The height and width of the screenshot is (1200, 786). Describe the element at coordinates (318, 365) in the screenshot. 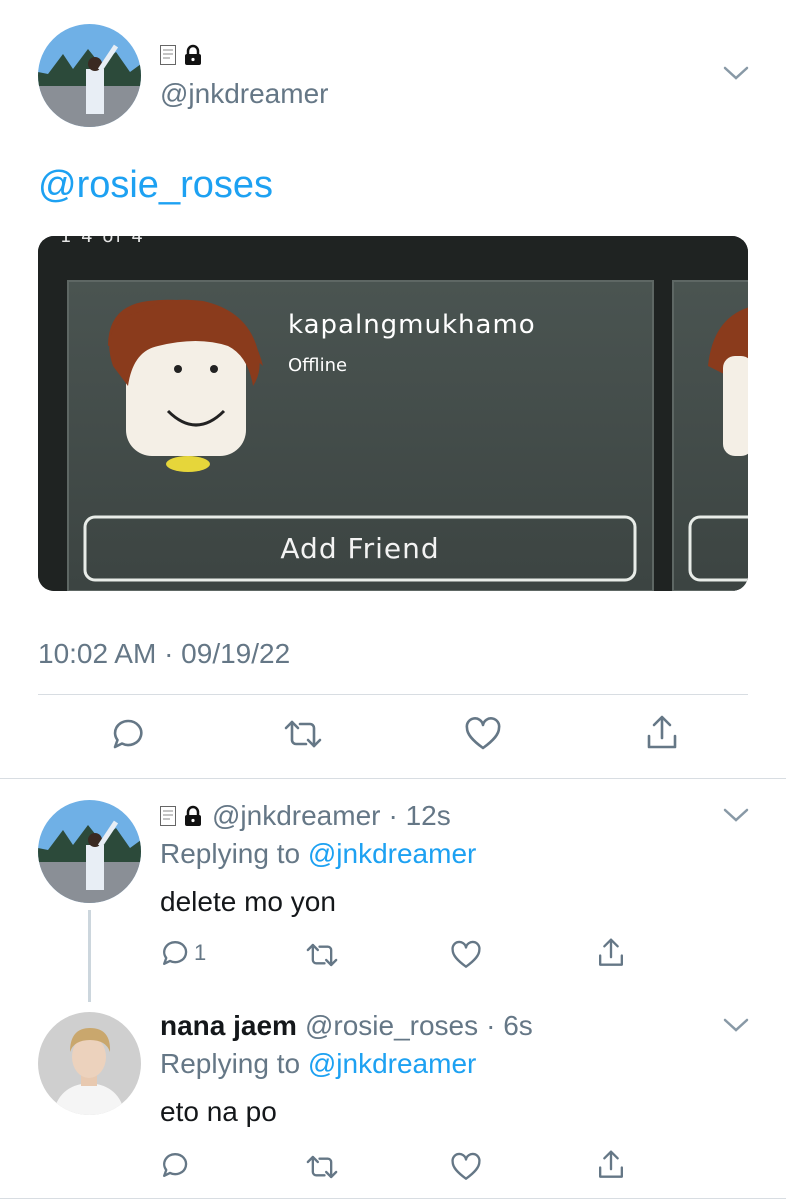

I see `image-status: Offline` at that location.